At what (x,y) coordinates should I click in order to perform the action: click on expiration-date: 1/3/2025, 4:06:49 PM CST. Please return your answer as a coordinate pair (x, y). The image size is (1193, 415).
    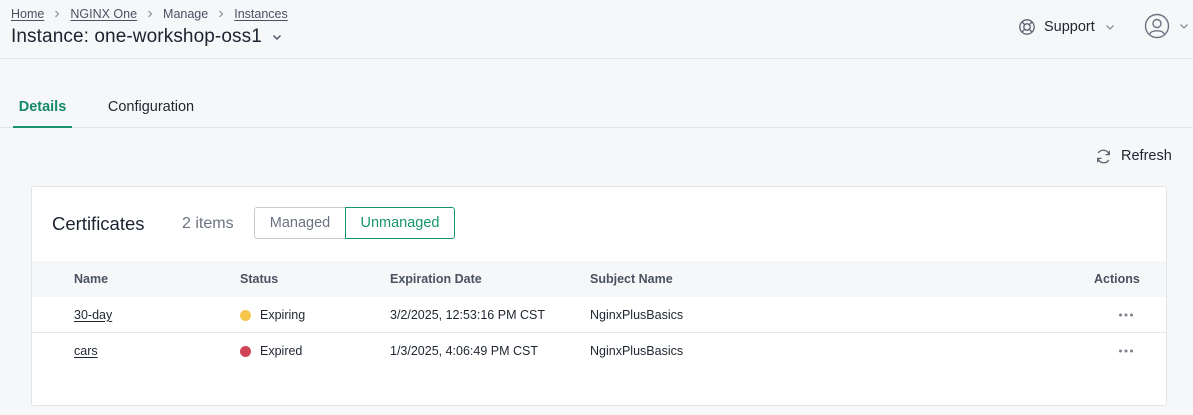
    Looking at the image, I should click on (464, 351).